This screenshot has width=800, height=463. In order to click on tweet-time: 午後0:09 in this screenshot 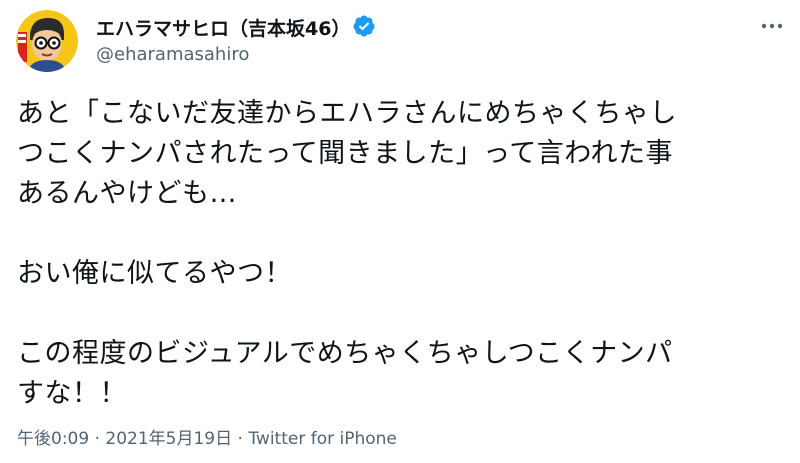, I will do `click(53, 439)`.